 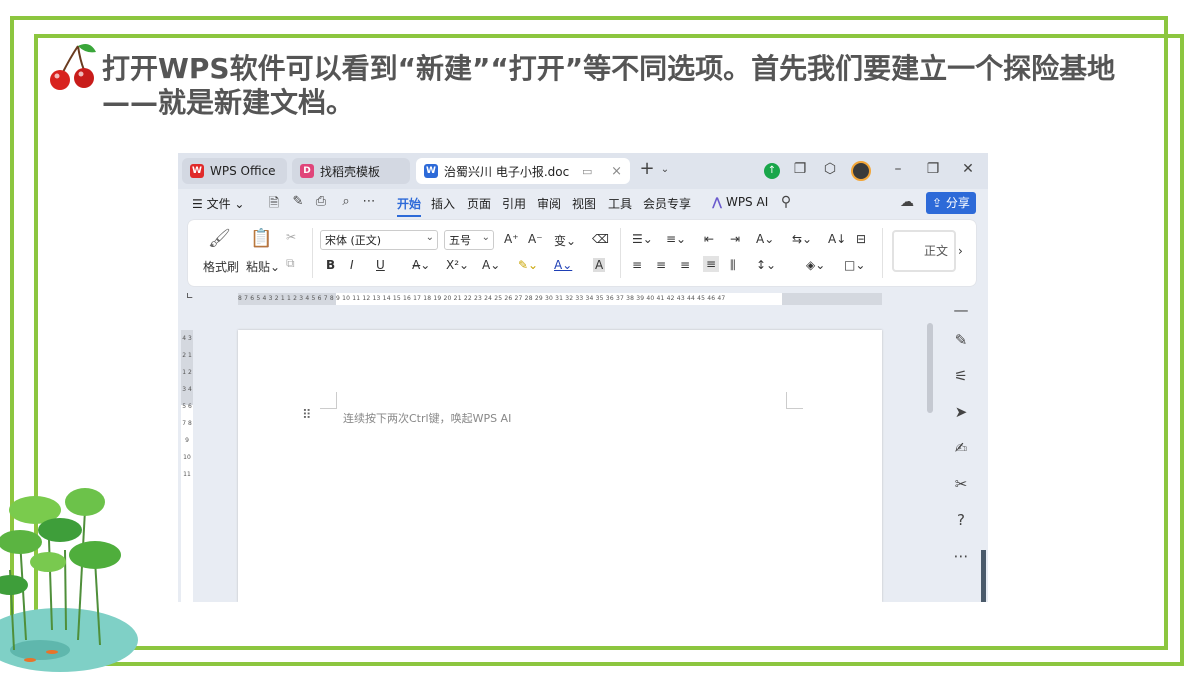 I want to click on adjust-icon: ⚟, so click(x=961, y=376).